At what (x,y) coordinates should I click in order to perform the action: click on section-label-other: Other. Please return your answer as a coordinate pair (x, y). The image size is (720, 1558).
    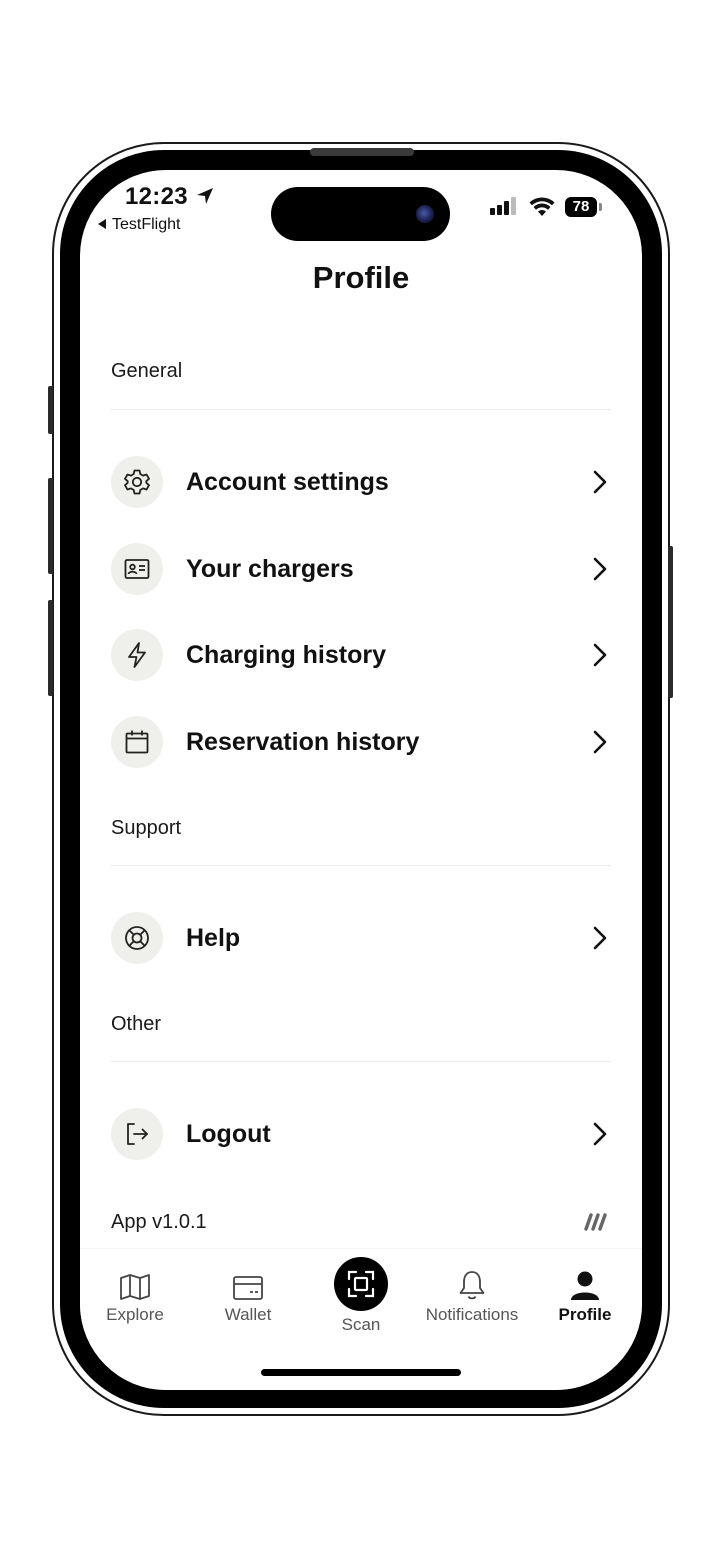
    Looking at the image, I should click on (136, 1024).